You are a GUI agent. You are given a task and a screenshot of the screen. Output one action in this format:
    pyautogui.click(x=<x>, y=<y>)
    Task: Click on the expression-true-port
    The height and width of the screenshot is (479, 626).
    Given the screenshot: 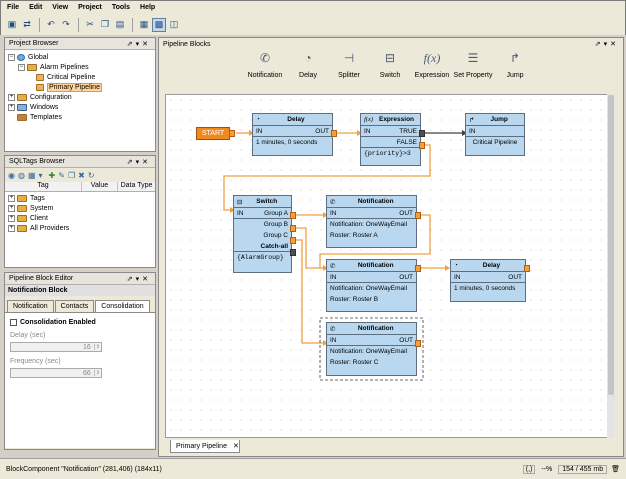 What is the action you would take?
    pyautogui.click(x=422, y=133)
    